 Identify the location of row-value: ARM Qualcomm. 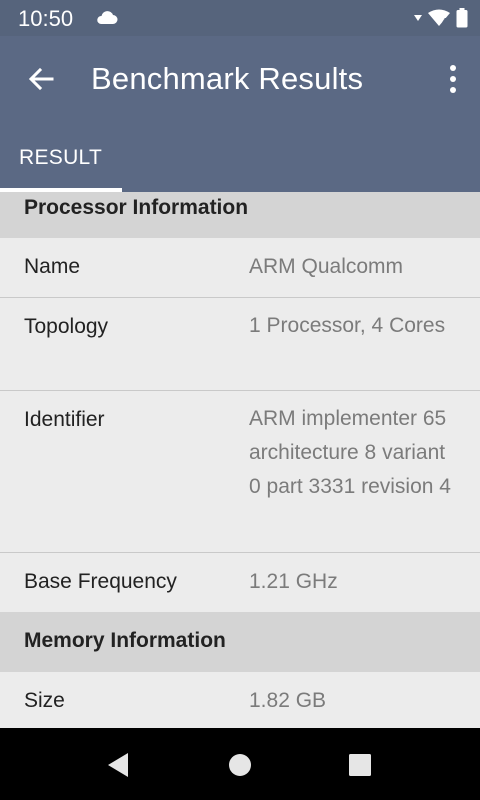
(326, 266).